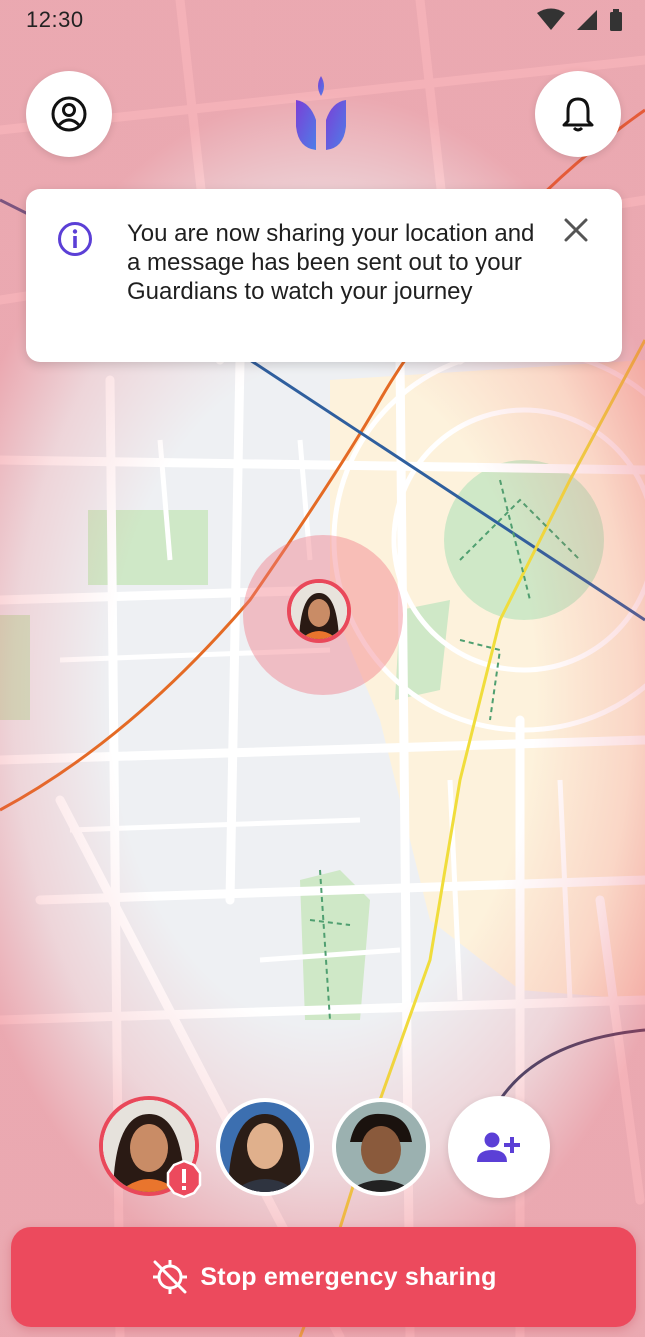 This screenshot has height=1337, width=645. I want to click on wifi-icon, so click(551, 19).